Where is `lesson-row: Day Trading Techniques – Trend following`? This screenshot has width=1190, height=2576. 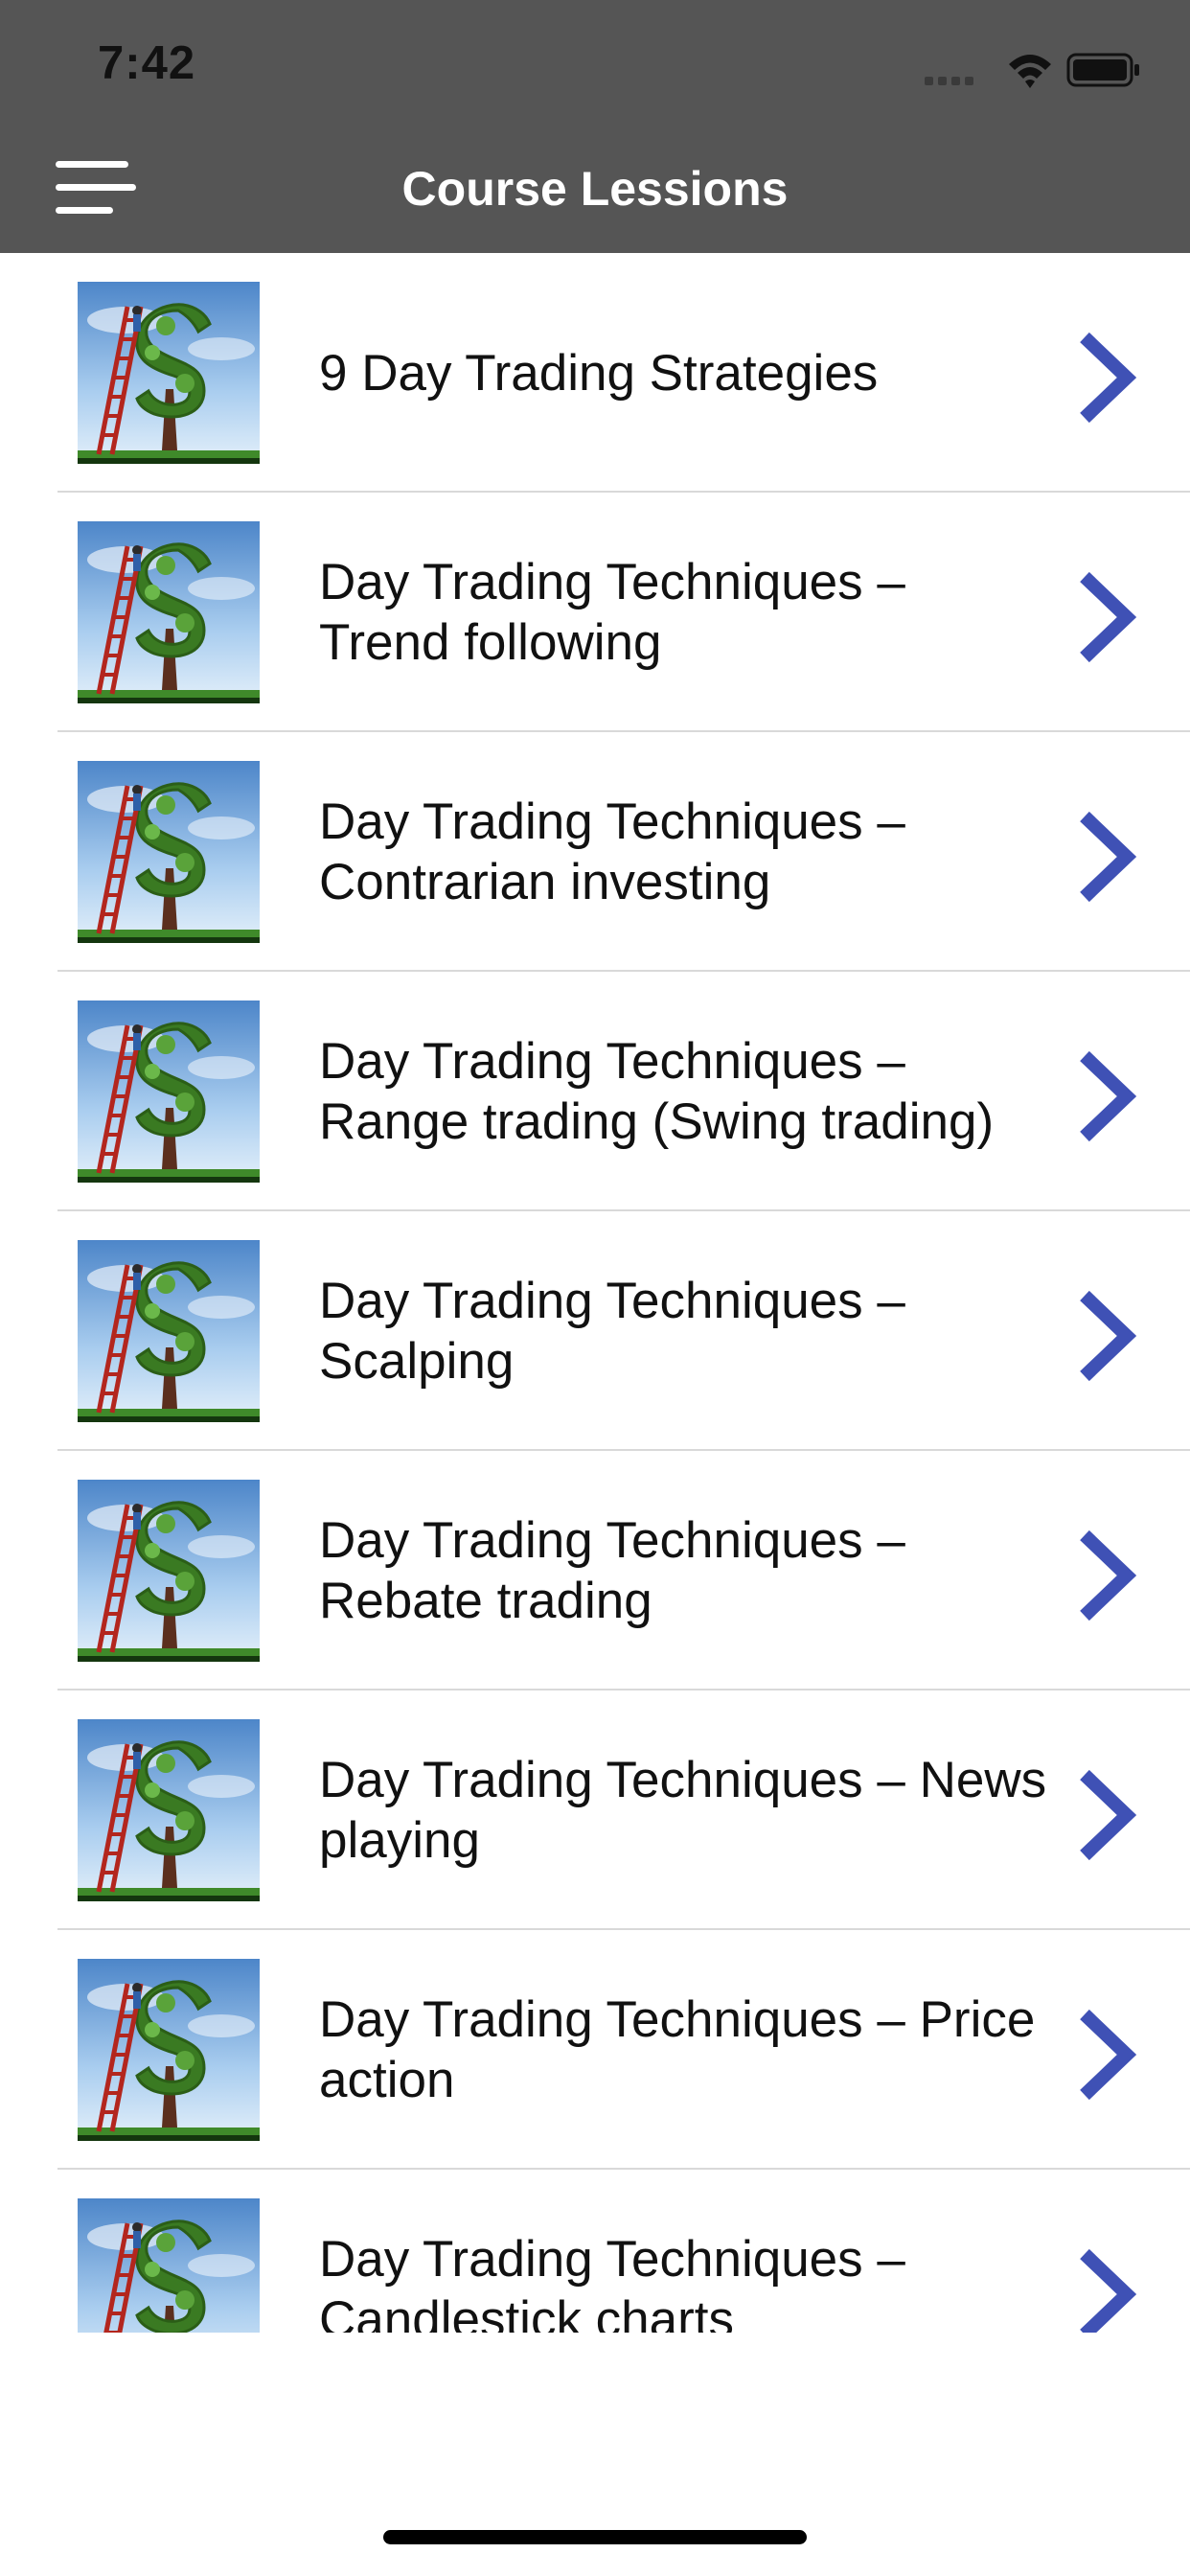 lesson-row: Day Trading Techniques – Trend following is located at coordinates (595, 612).